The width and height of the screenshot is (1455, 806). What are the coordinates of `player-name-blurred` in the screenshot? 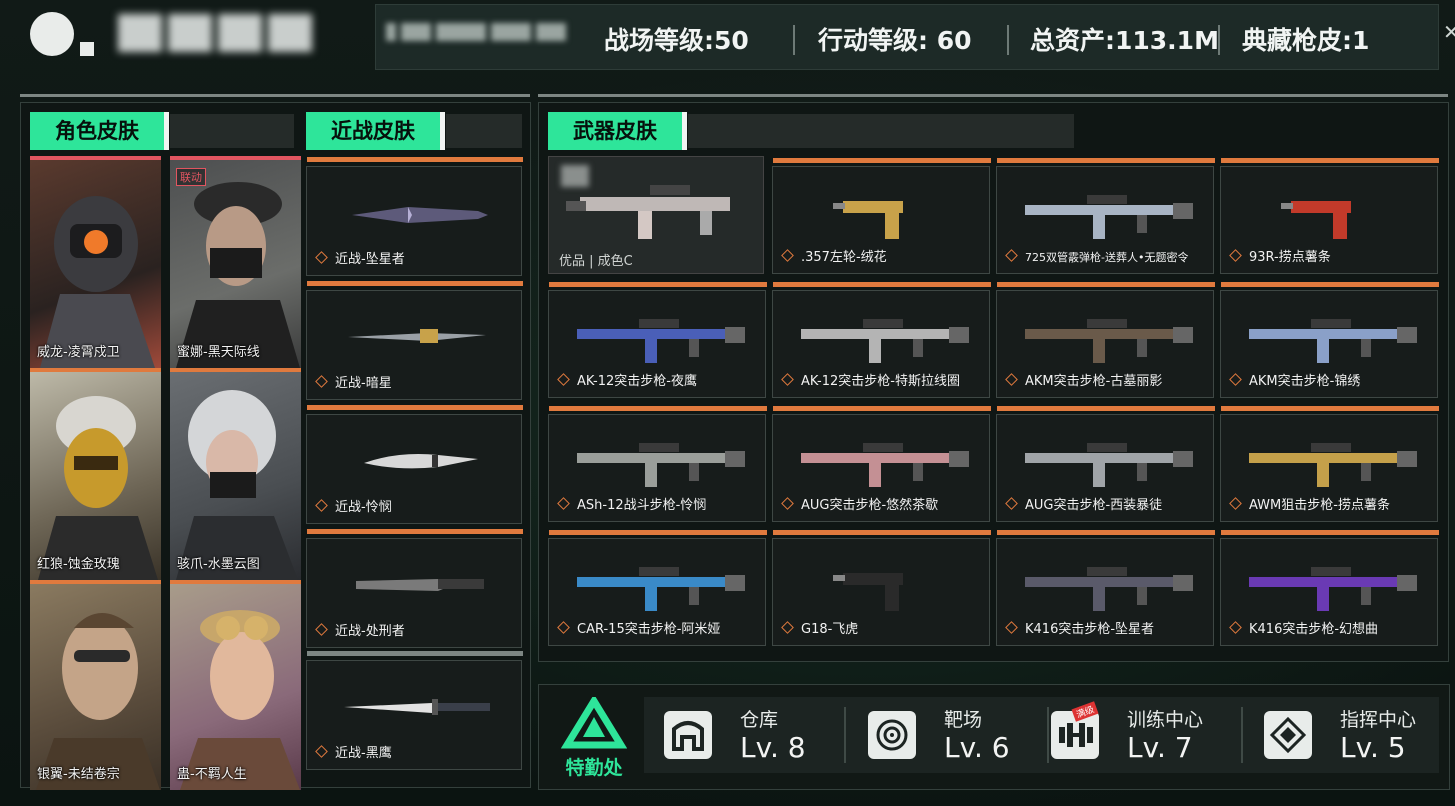 It's located at (228, 34).